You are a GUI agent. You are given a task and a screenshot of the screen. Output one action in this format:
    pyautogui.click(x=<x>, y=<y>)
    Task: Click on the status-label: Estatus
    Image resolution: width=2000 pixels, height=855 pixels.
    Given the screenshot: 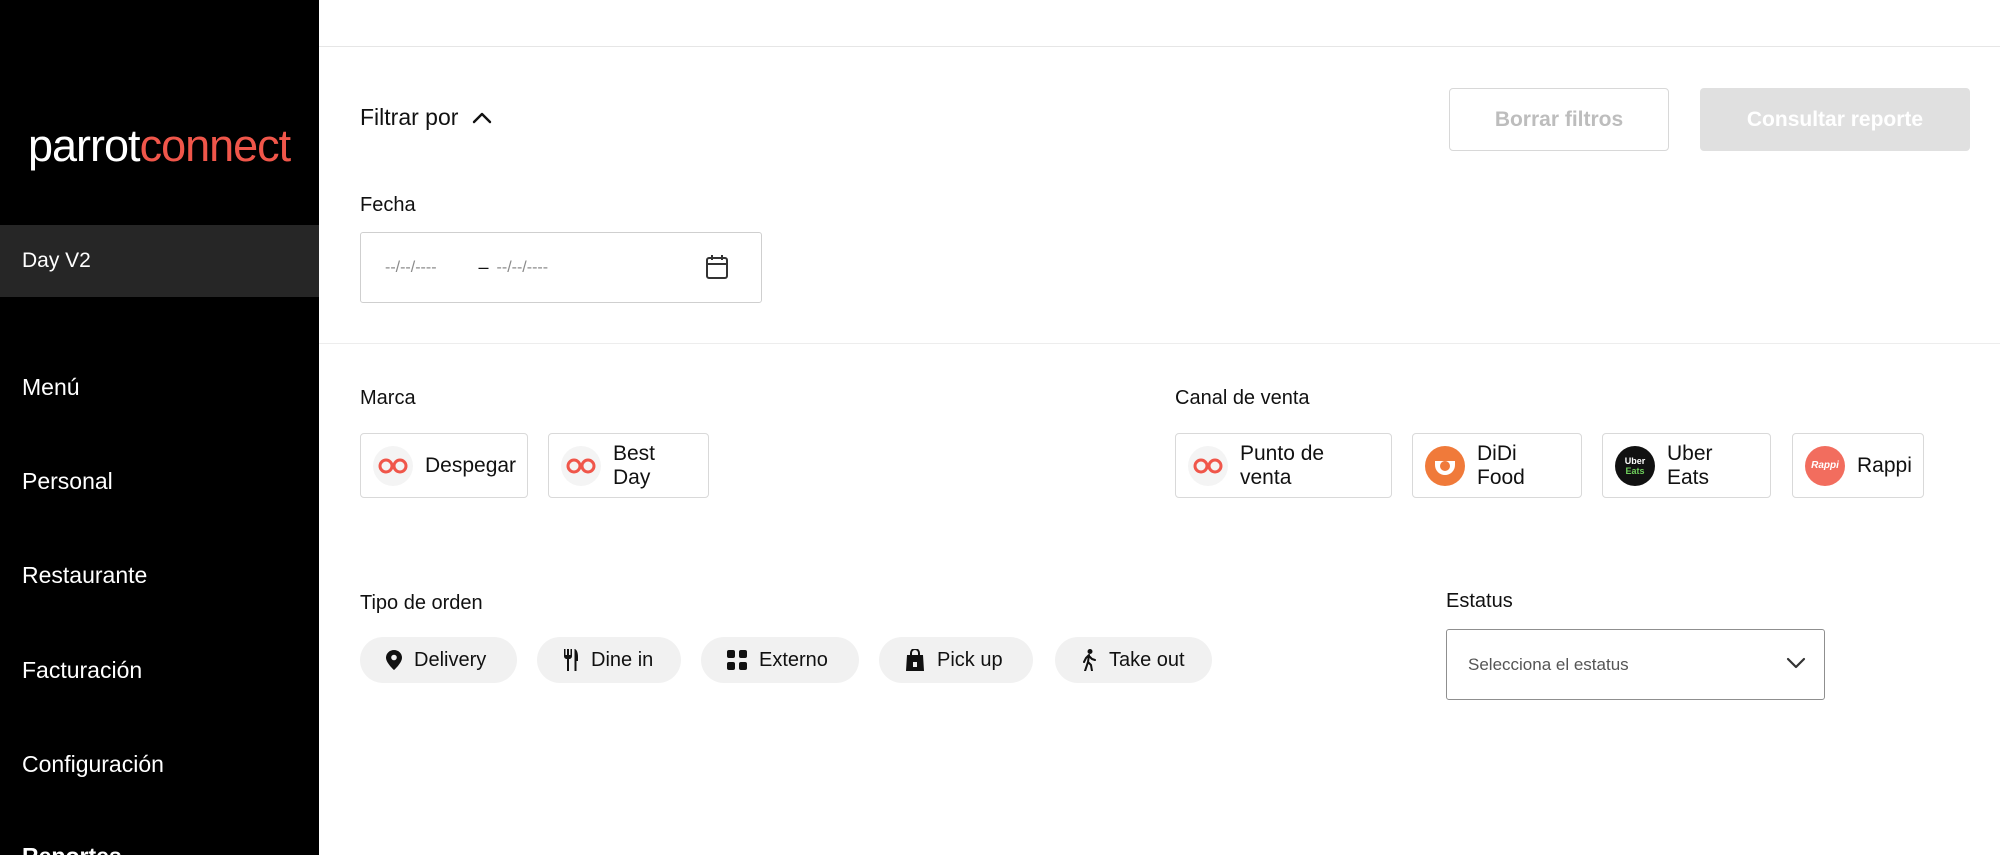 What is the action you would take?
    pyautogui.click(x=1479, y=601)
    